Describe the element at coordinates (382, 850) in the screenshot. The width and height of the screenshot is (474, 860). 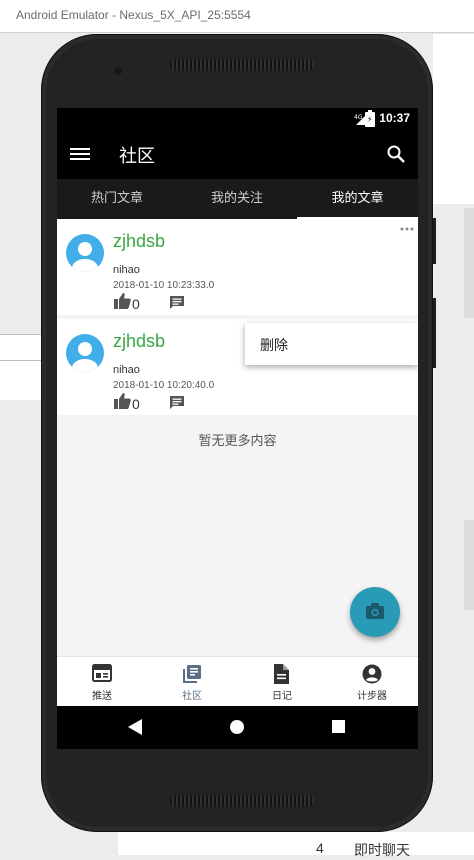
I see `background-text: 即时聊天` at that location.